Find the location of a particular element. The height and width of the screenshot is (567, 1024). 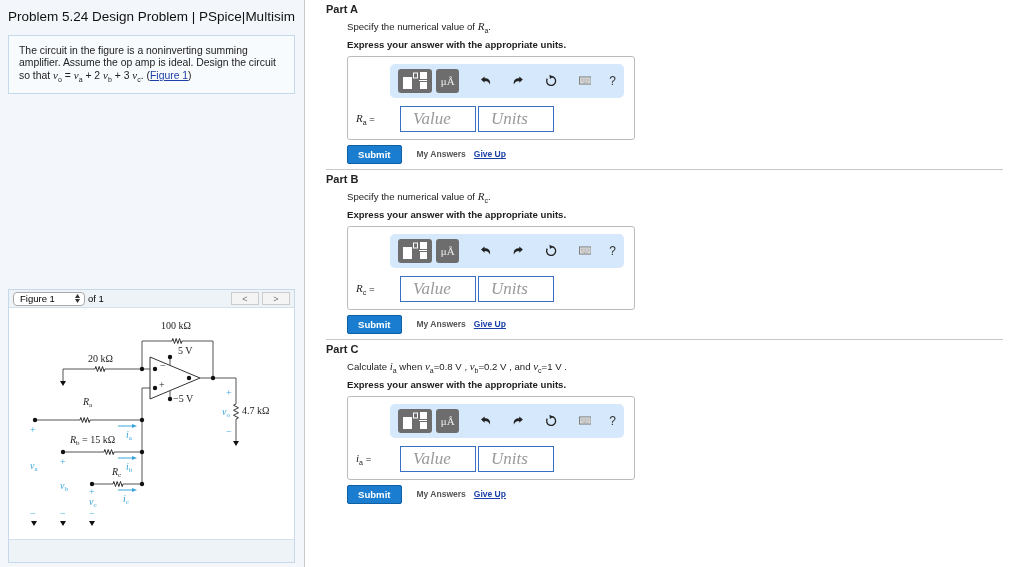

component-label: R$_{a}$ is located at coordinates (88, 404).